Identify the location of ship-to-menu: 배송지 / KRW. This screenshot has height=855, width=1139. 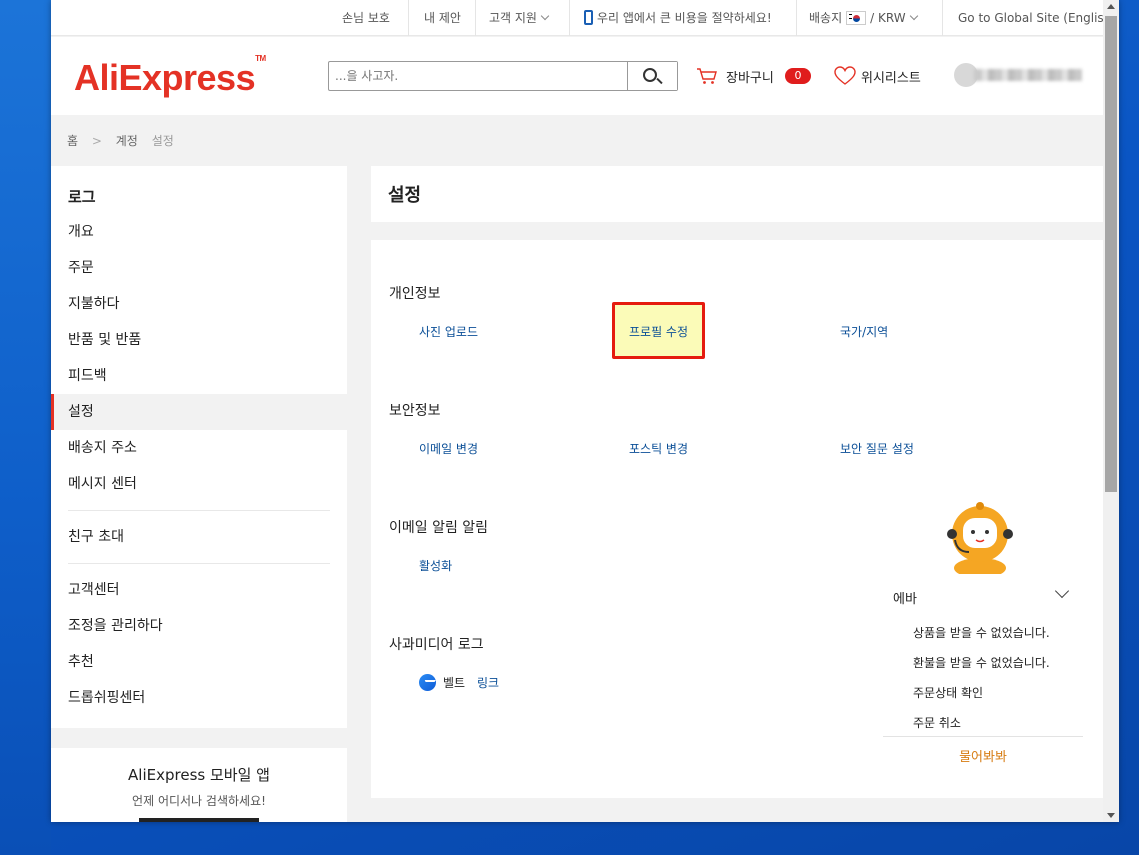
(863, 18).